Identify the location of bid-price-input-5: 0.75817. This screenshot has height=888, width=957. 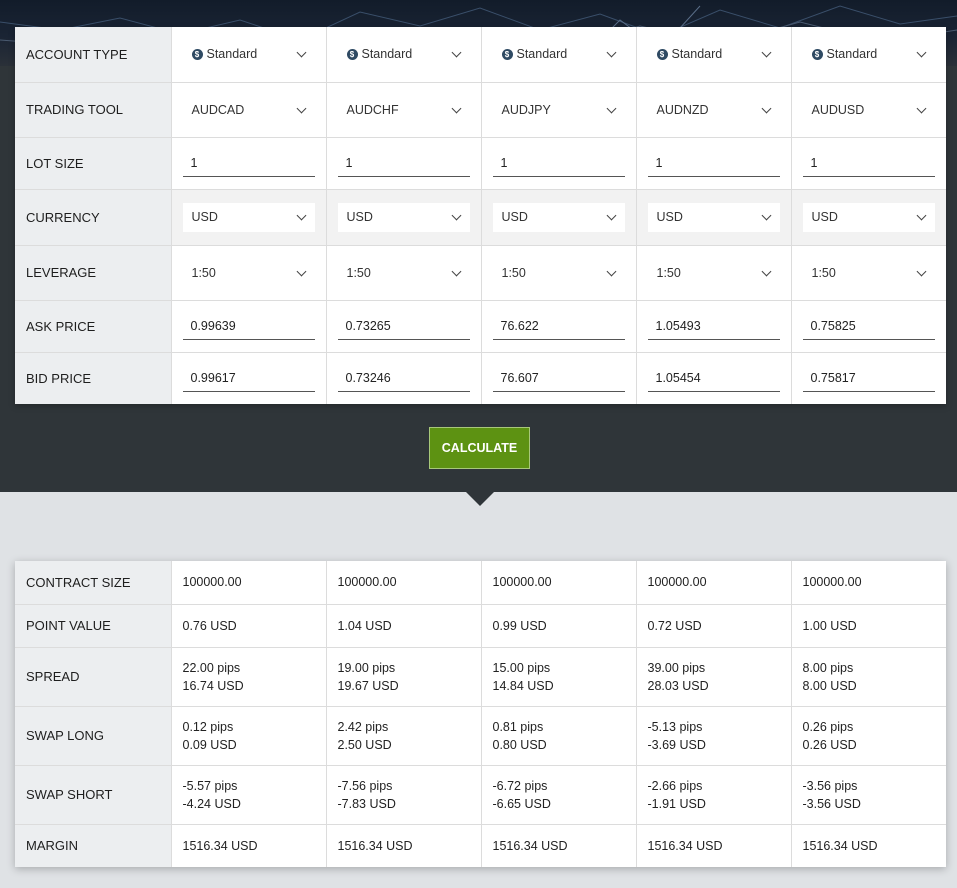
(868, 378).